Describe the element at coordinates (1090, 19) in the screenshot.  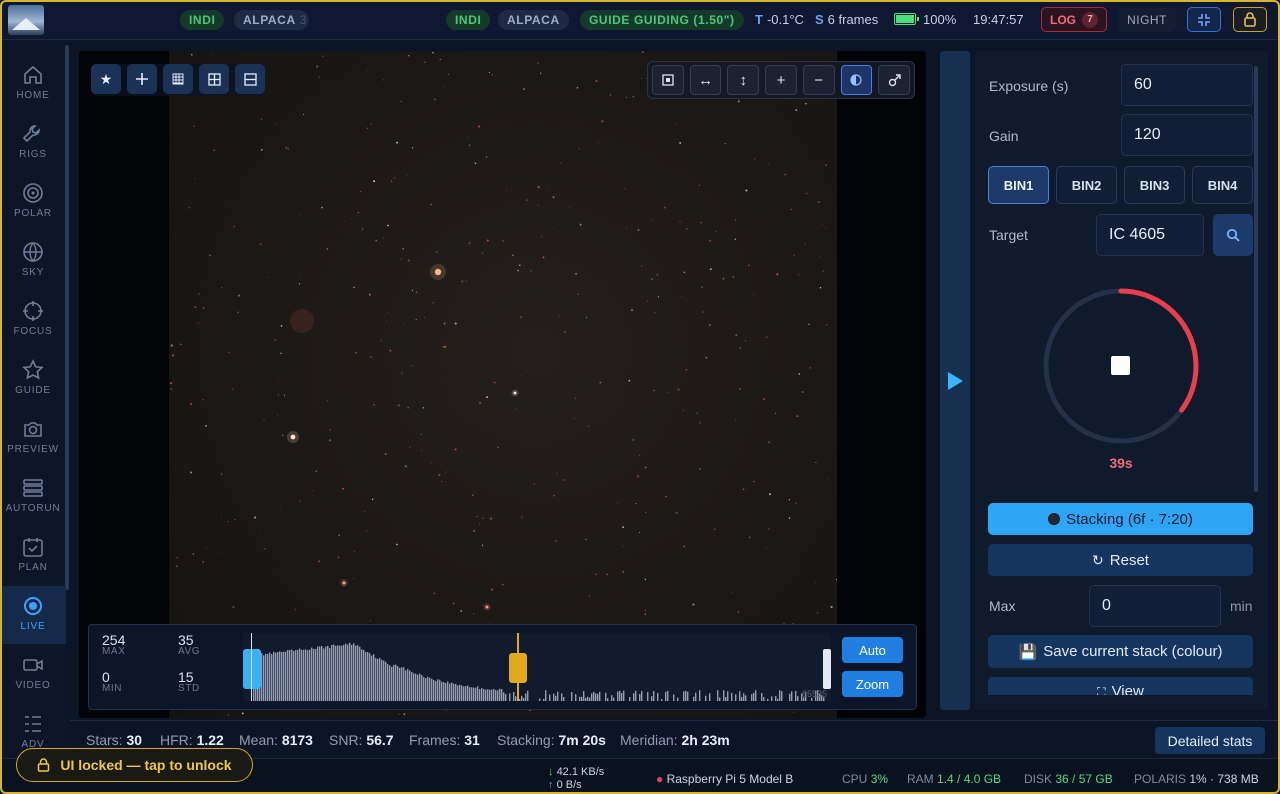
I see `log-count-badge: 7` at that location.